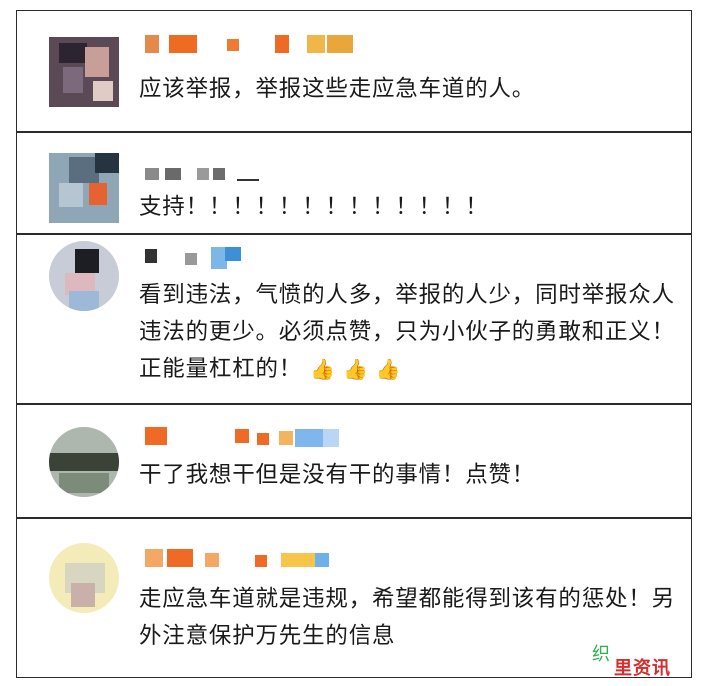 The height and width of the screenshot is (686, 718). Describe the element at coordinates (354, 183) in the screenshot. I see `comment-card: 支持！！！！！！！！！！！！！` at that location.